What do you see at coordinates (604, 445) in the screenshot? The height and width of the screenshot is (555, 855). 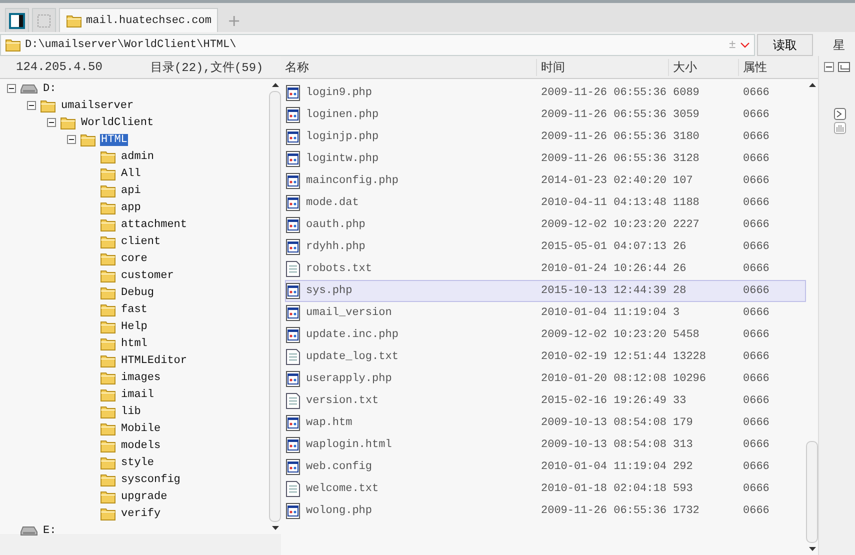 I see `file-time: 2009-10-13 08:54:08` at bounding box center [604, 445].